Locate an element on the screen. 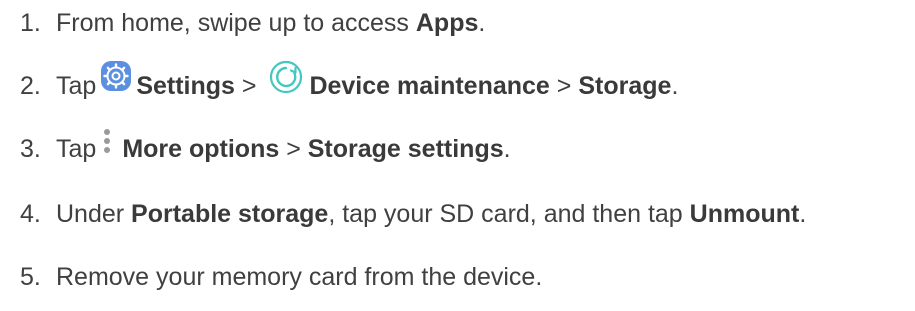  settings-label: Settings is located at coordinates (185, 86).